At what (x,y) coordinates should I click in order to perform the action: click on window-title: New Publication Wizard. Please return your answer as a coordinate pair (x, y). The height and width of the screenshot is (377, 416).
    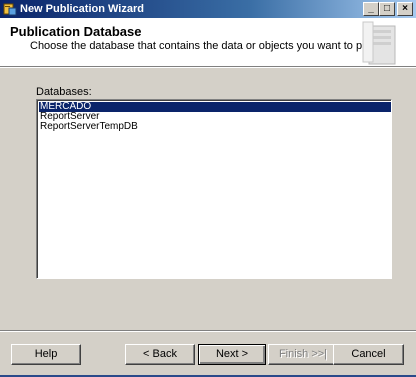
    Looking at the image, I should click on (82, 9).